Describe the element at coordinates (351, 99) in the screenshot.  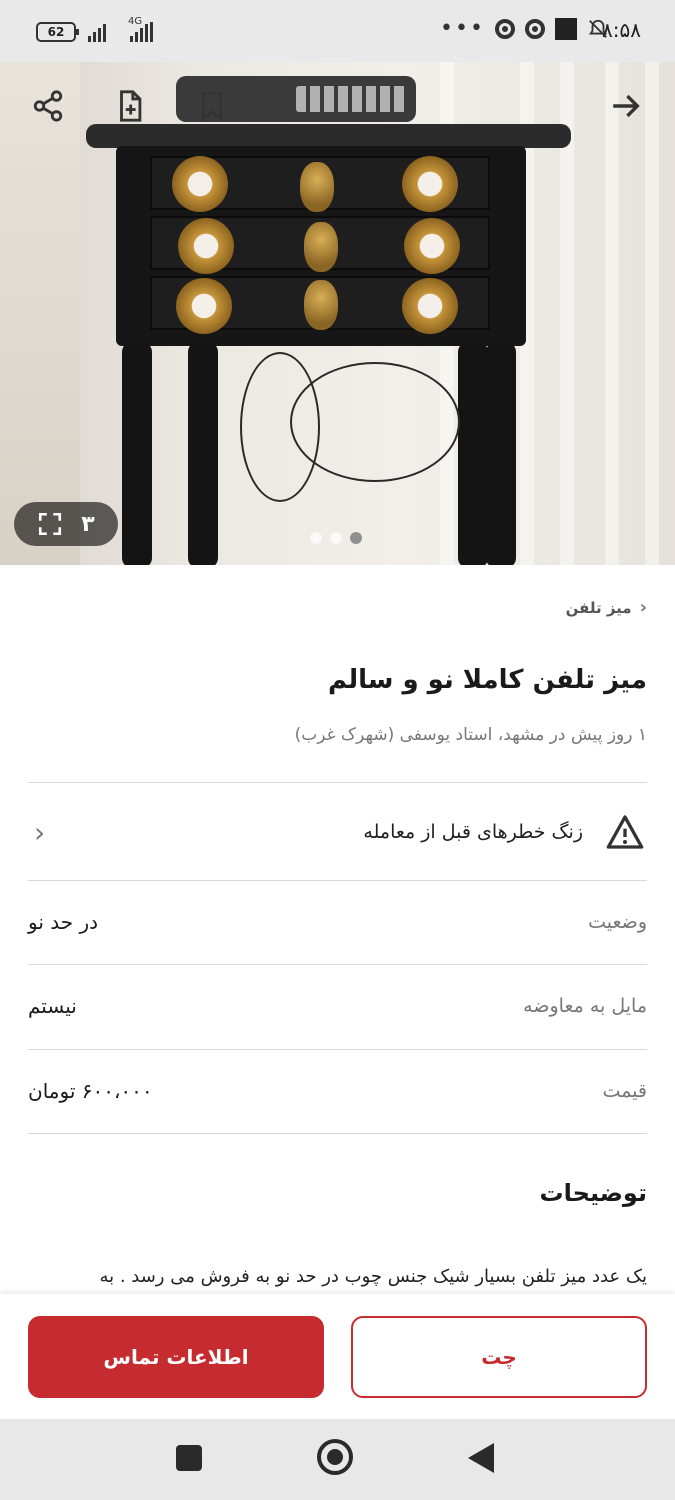
I see `telephone-keypad` at that location.